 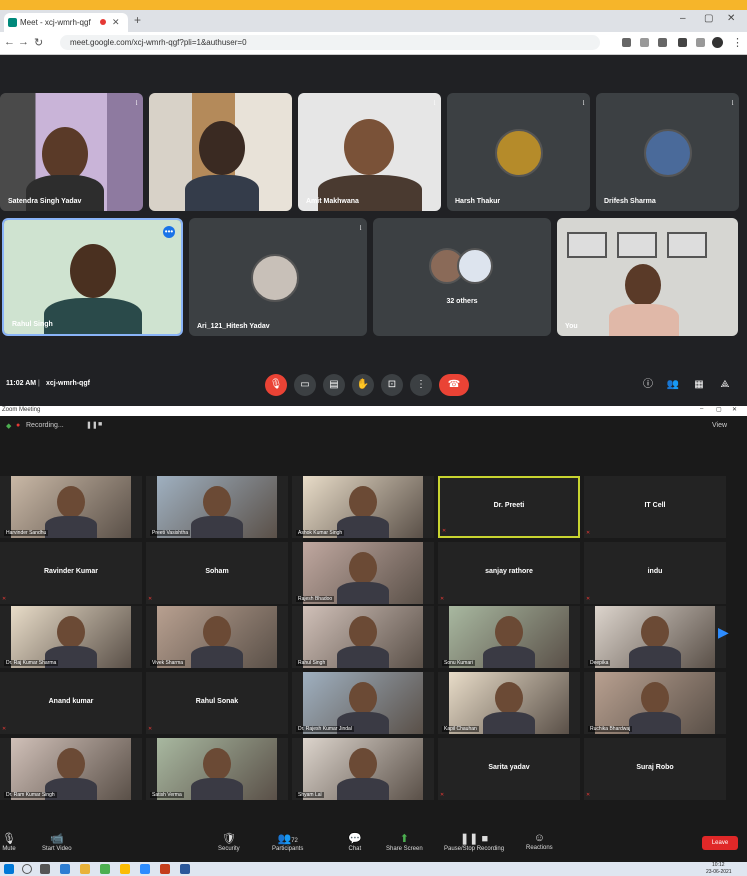 I want to click on chat-icon: ▦, so click(x=699, y=385).